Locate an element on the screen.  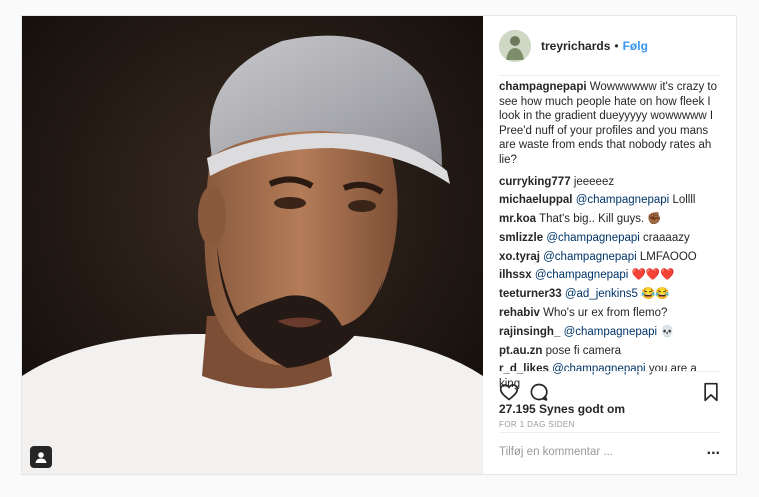
comment-mention: @ad_jenkins5 is located at coordinates (601, 294).